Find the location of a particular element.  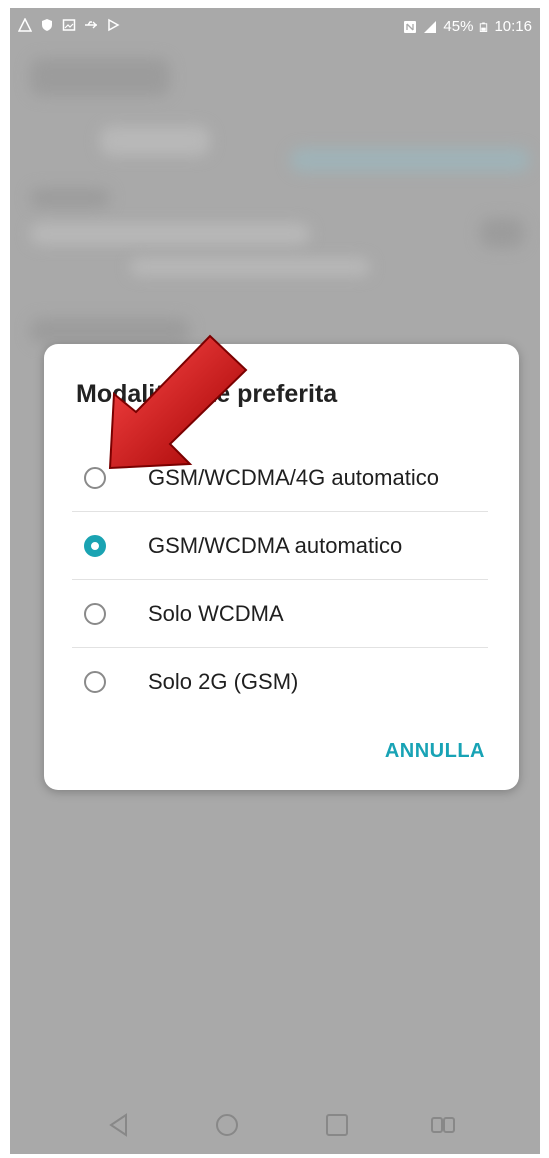

option-solo-wcdma: Solo WCDMA is located at coordinates (280, 614).